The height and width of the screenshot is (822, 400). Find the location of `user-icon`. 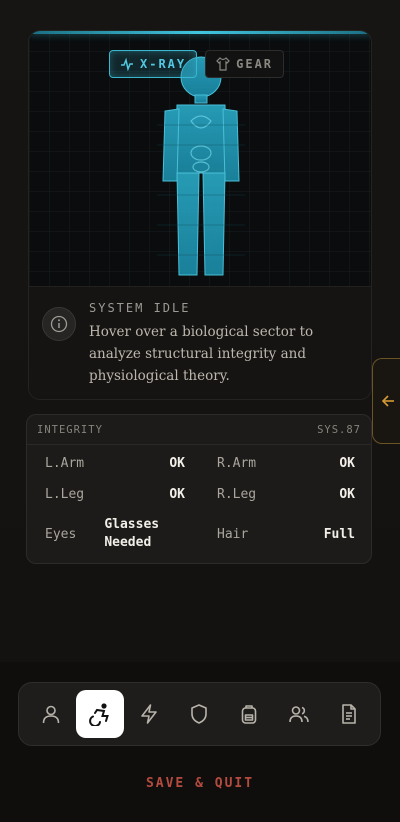

user-icon is located at coordinates (51, 714).